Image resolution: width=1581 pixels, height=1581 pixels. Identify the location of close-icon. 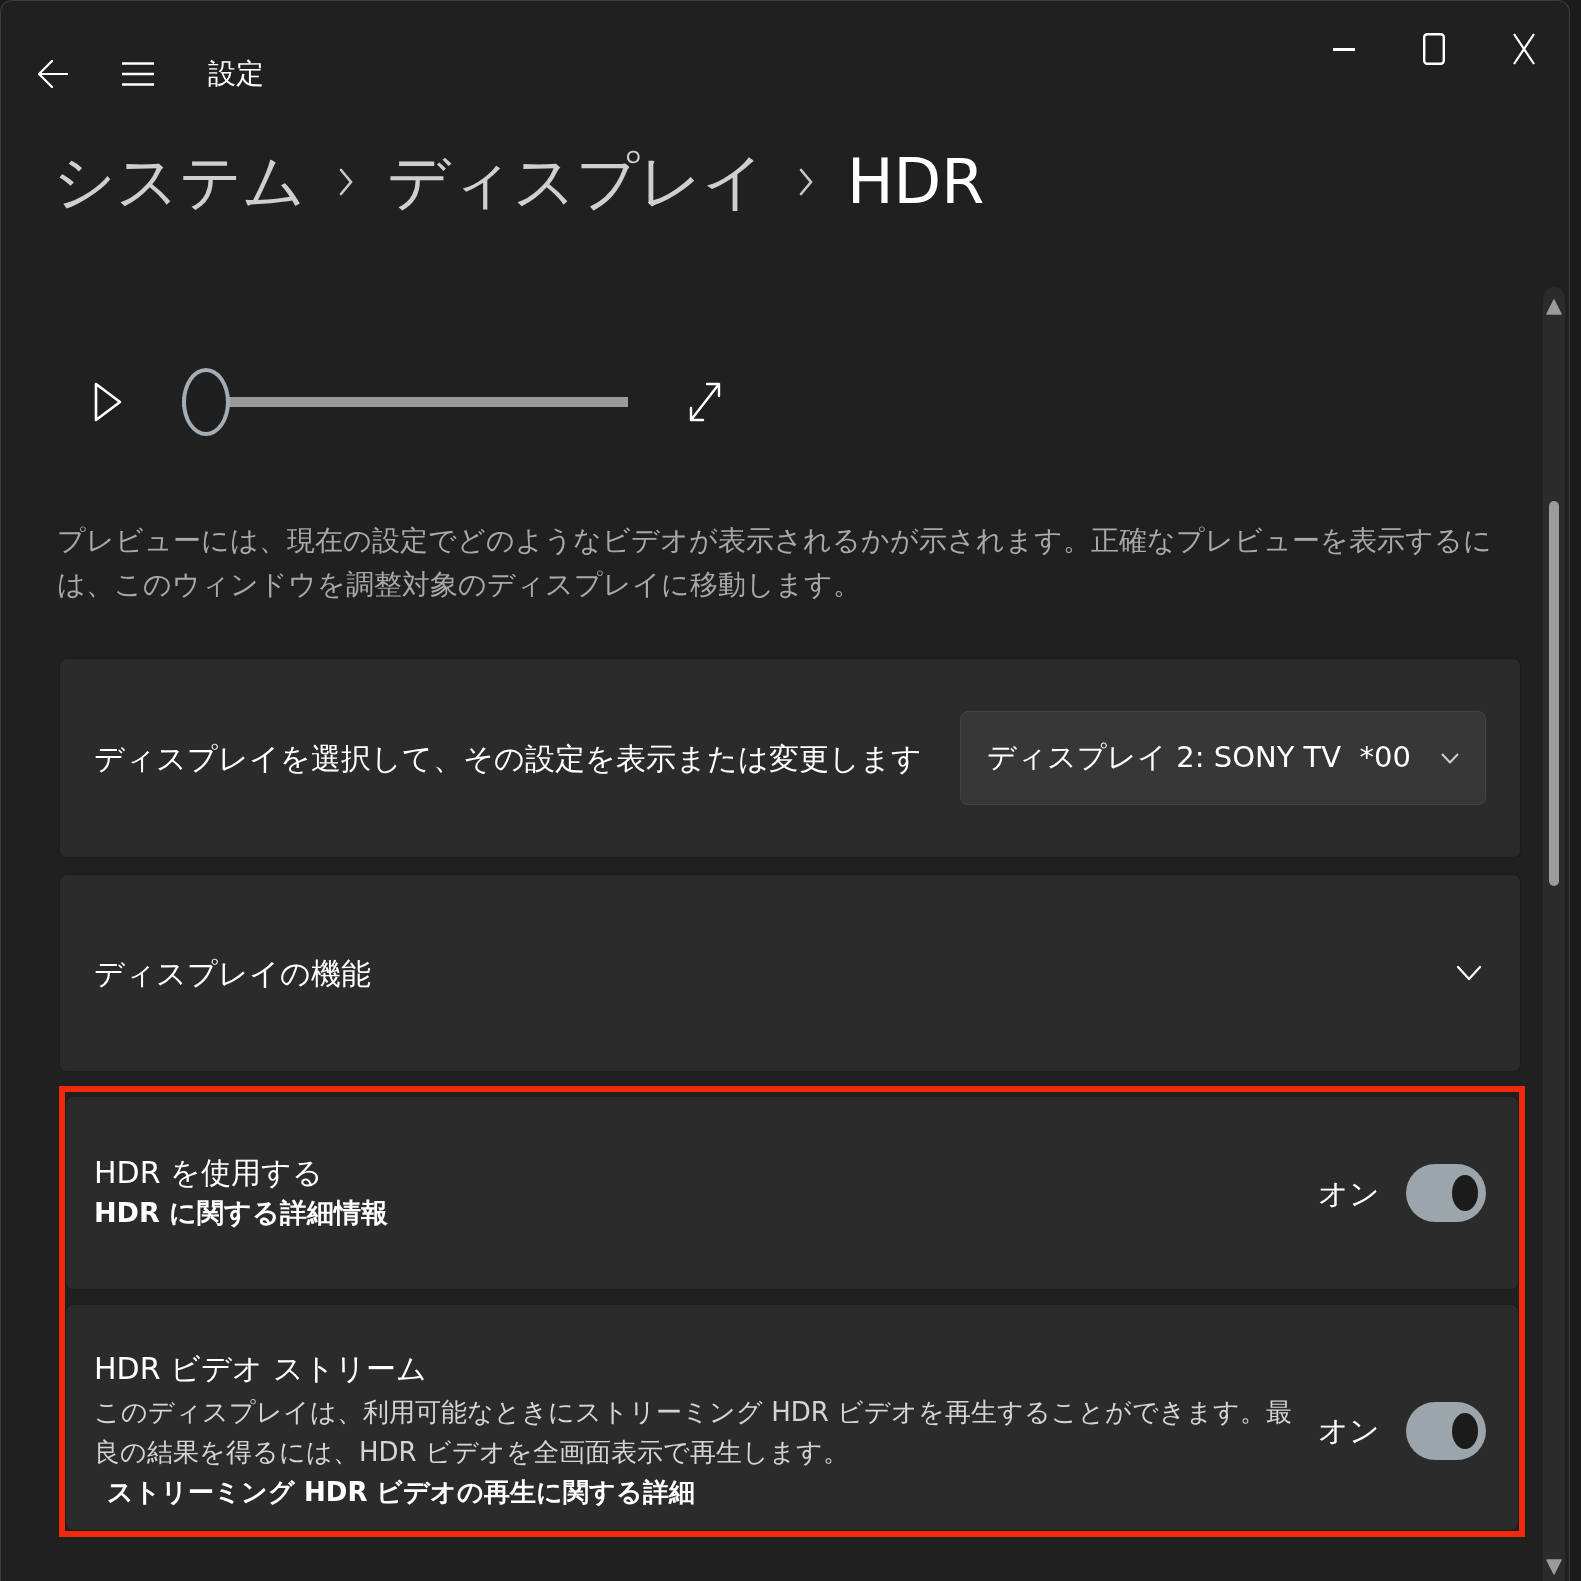
(1524, 49).